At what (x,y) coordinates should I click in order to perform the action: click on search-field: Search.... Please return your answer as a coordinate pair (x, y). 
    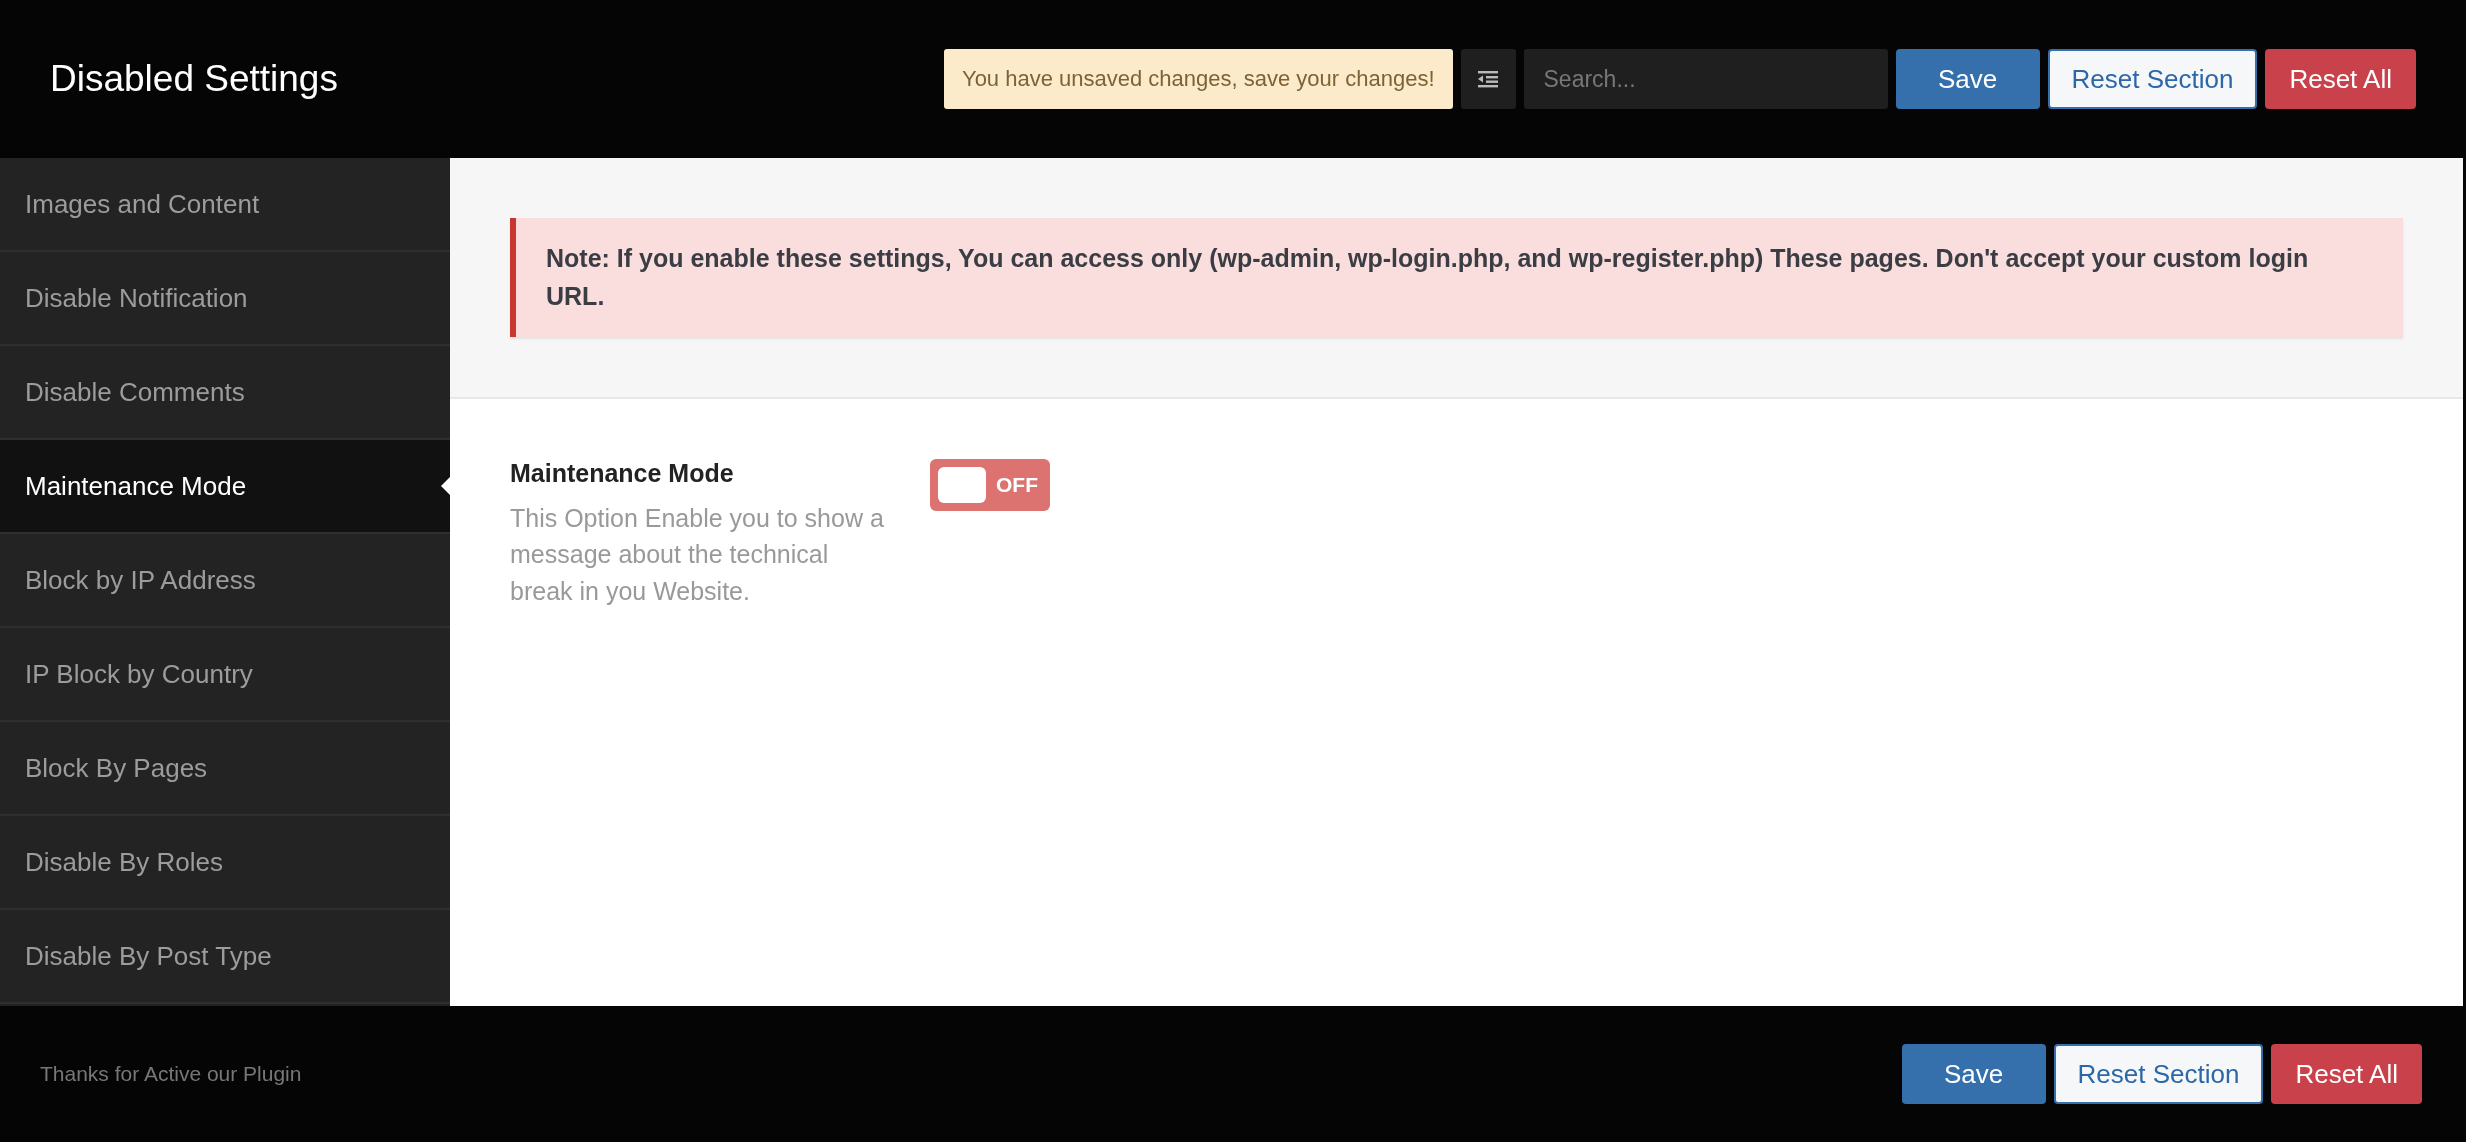
    Looking at the image, I should click on (1705, 79).